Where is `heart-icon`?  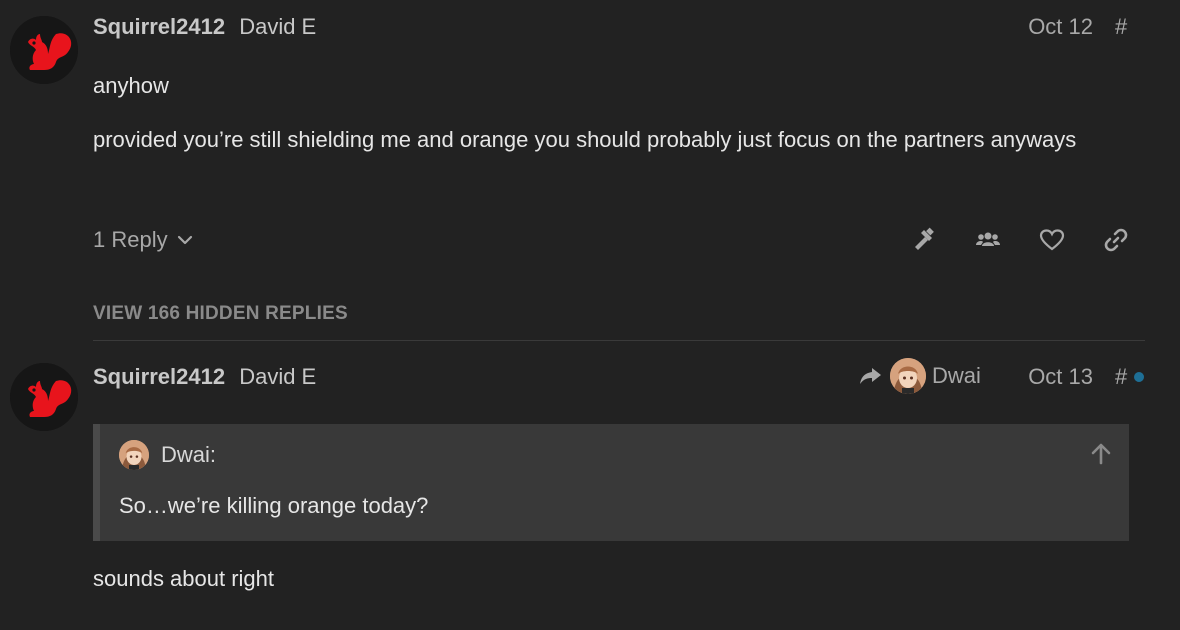
heart-icon is located at coordinates (1052, 240).